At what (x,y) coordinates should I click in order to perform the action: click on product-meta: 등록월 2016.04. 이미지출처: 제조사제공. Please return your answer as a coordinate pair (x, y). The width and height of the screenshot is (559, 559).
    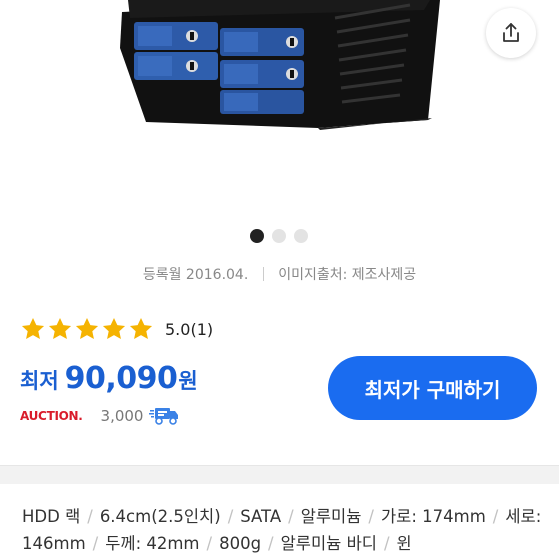
    Looking at the image, I should click on (279, 274).